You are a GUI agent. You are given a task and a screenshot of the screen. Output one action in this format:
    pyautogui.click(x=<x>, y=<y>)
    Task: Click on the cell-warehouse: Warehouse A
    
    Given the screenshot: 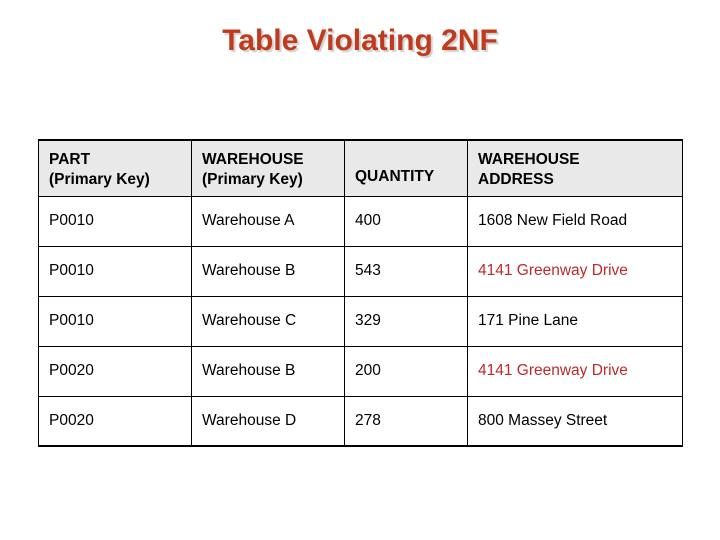 What is the action you would take?
    pyautogui.click(x=268, y=221)
    